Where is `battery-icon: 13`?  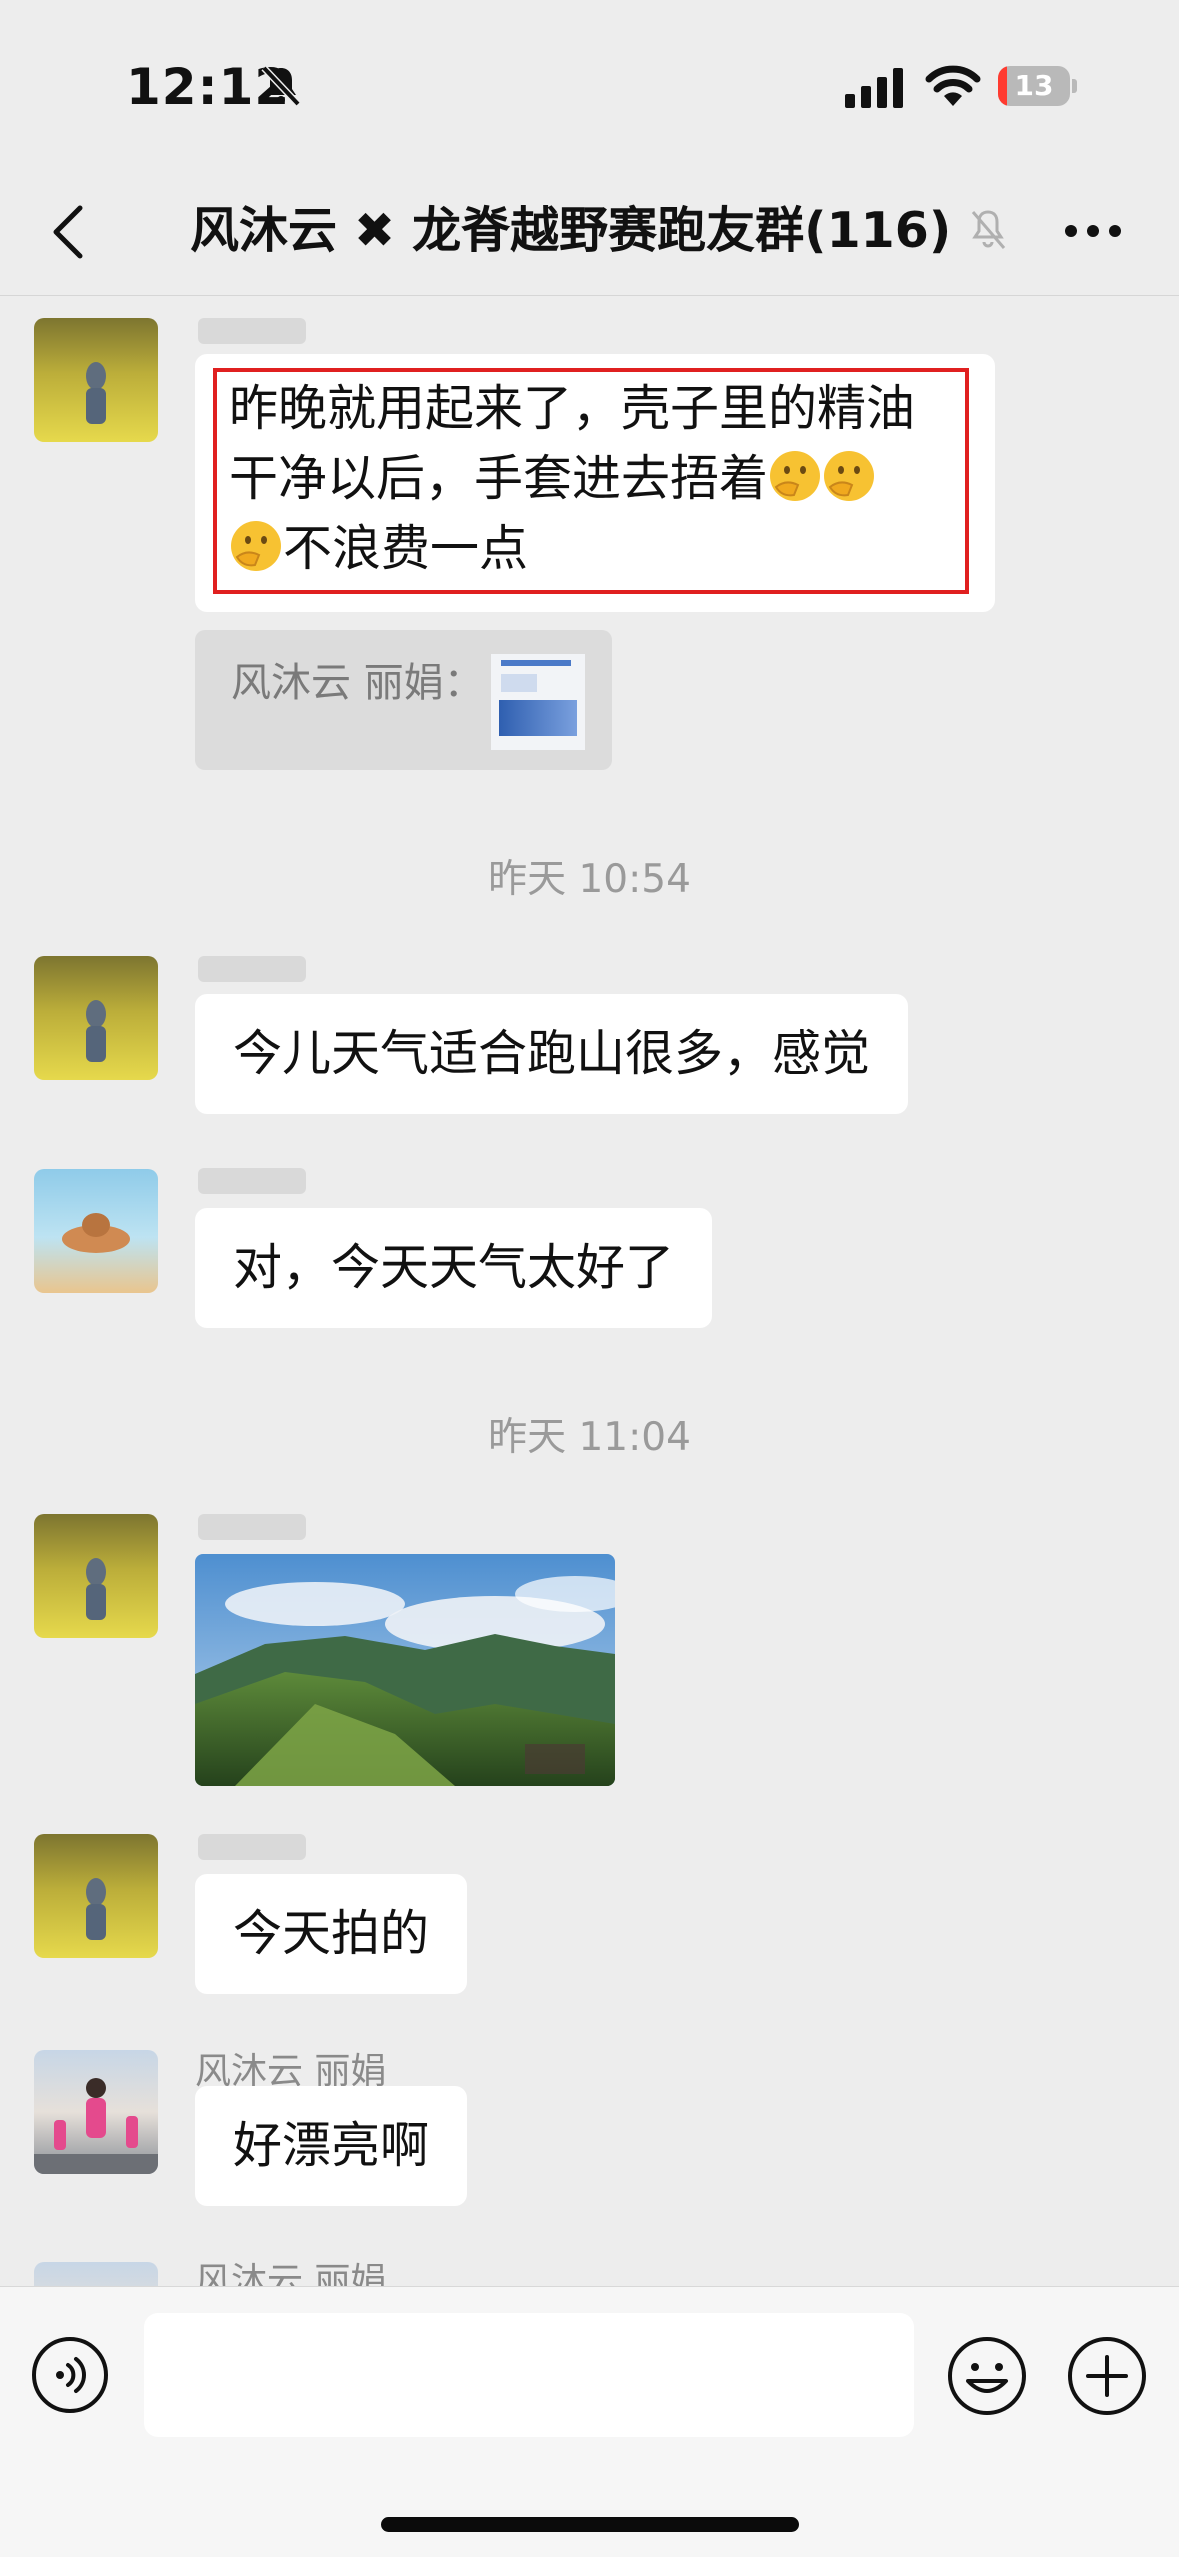 battery-icon: 13 is located at coordinates (1038, 86).